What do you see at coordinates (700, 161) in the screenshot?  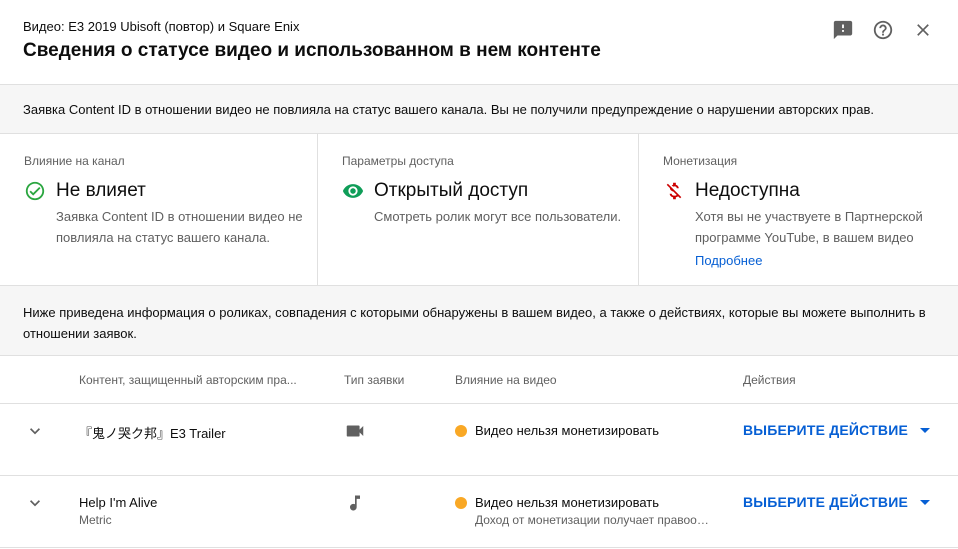 I see `card-label: Монетизация` at bounding box center [700, 161].